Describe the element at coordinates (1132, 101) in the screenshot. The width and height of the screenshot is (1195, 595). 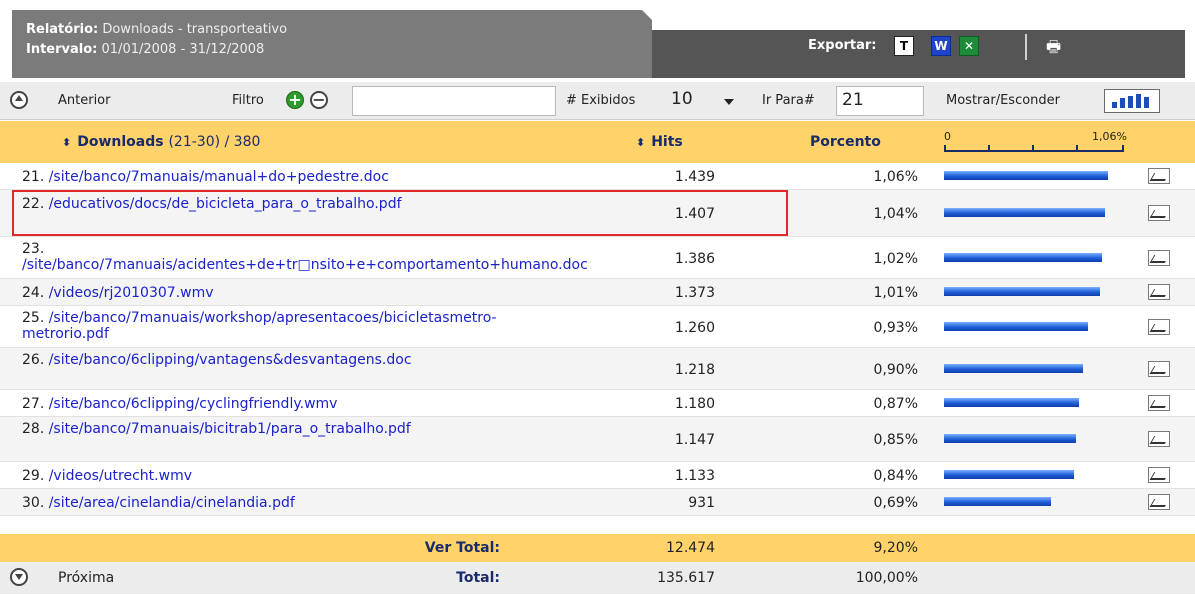
I see `toggle-bars-button` at that location.